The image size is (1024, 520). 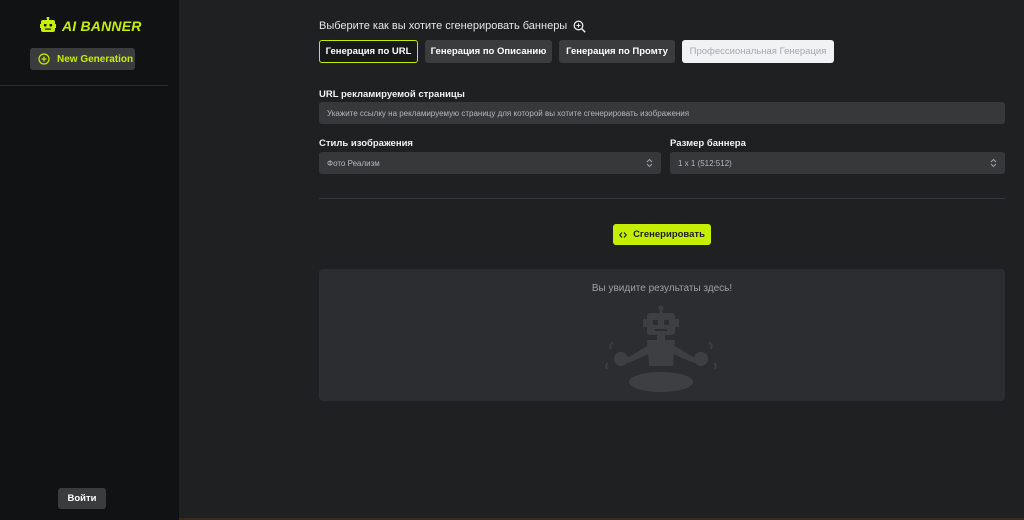 What do you see at coordinates (488, 51) in the screenshot?
I see `mode-description-button: Генерация по Описанию` at bounding box center [488, 51].